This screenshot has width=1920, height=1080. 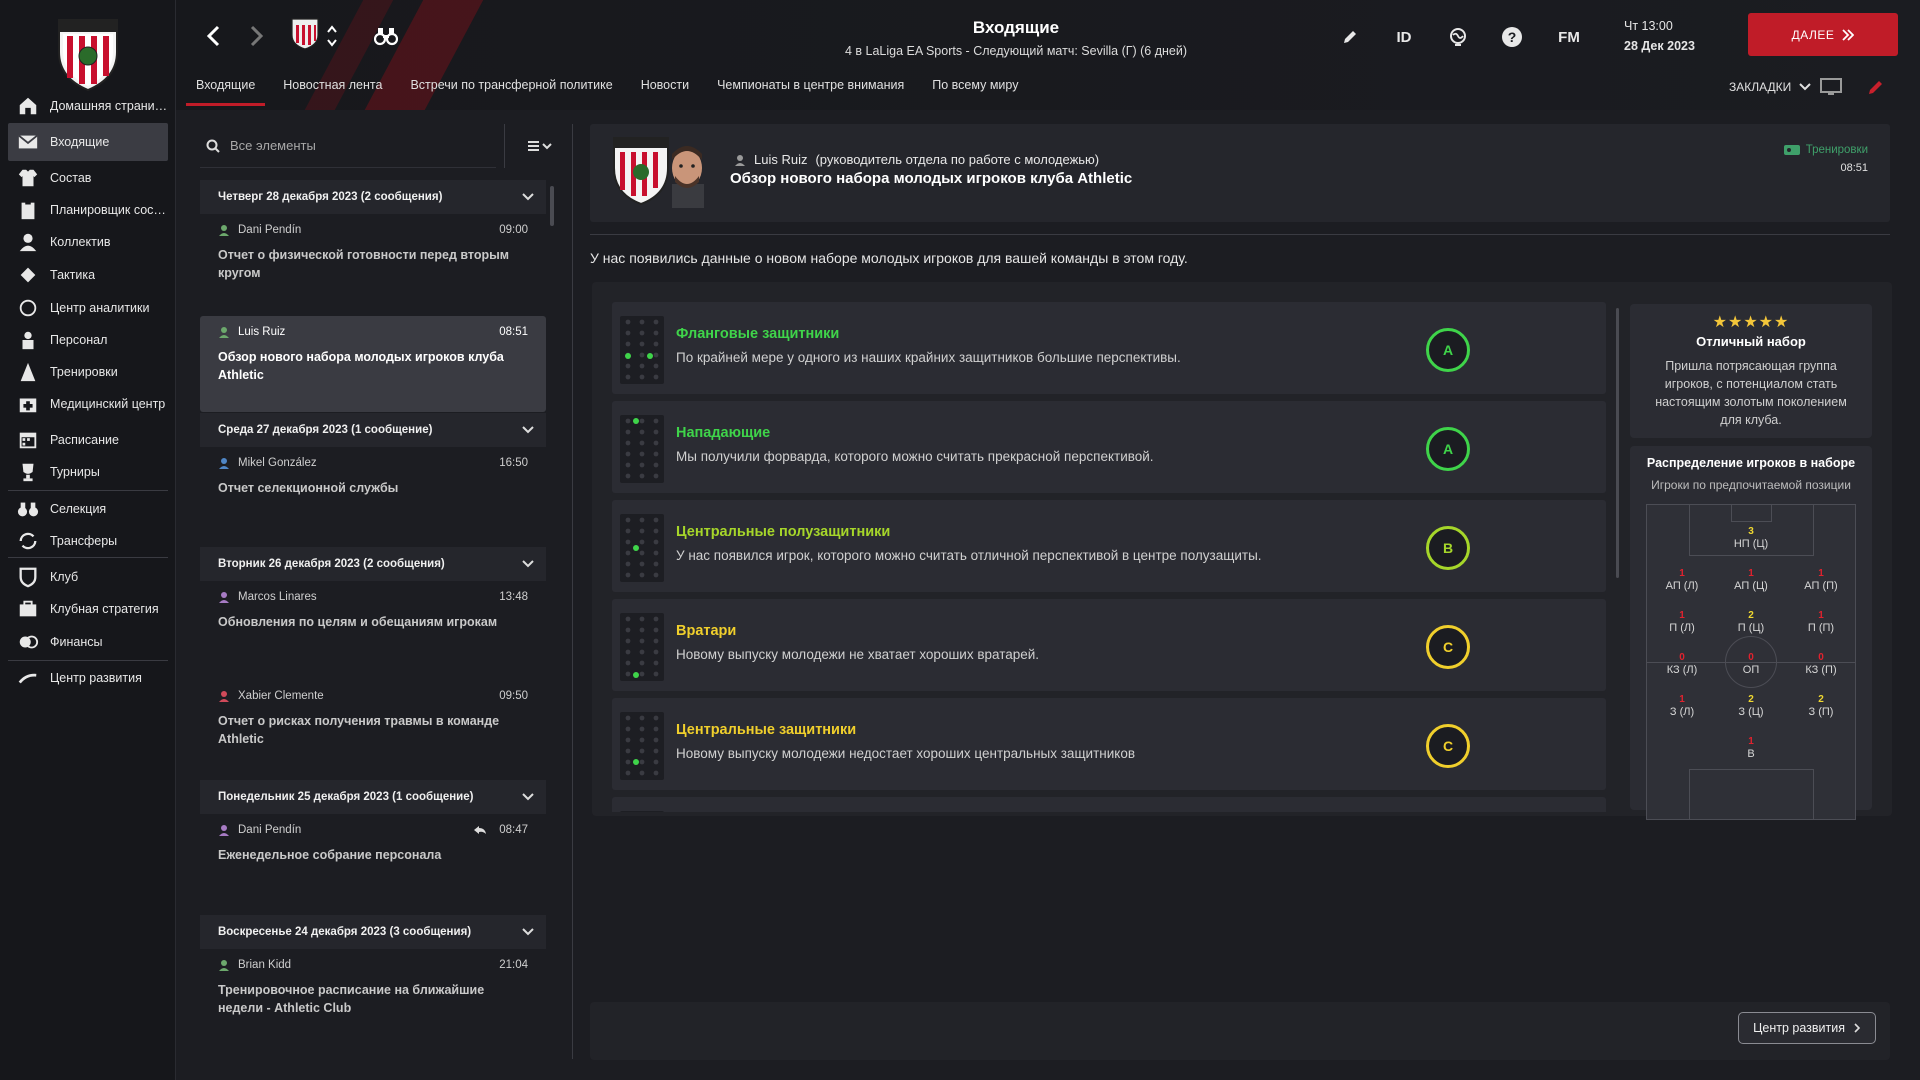 What do you see at coordinates (1760, 87) in the screenshot?
I see `bookmarks-label: ЗАКЛАДКИ` at bounding box center [1760, 87].